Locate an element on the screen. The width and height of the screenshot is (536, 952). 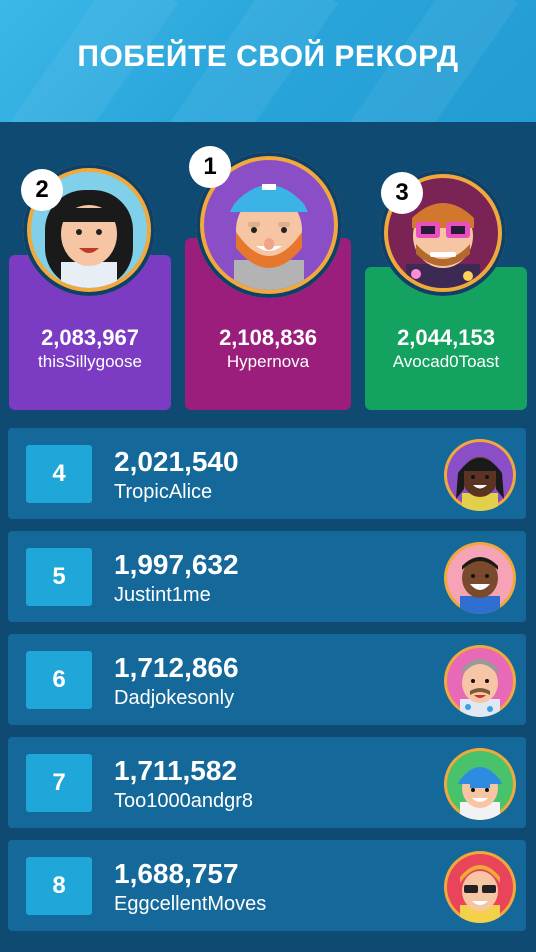
podium-score: 2,083,967 is located at coordinates (90, 337).